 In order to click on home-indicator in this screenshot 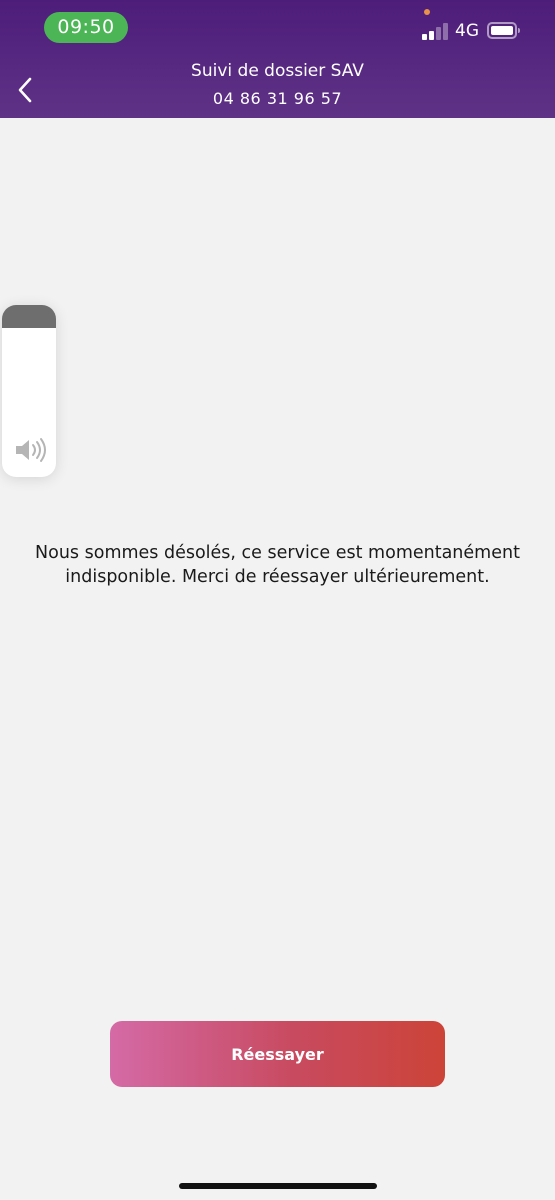, I will do `click(278, 1186)`.